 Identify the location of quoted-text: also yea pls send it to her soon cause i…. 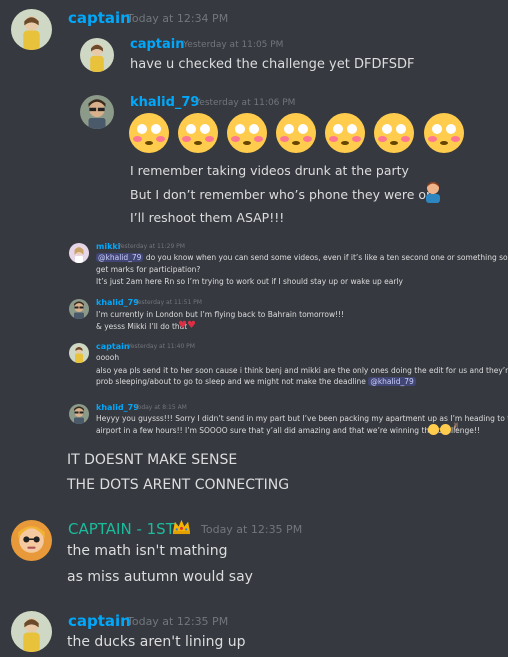
(302, 370).